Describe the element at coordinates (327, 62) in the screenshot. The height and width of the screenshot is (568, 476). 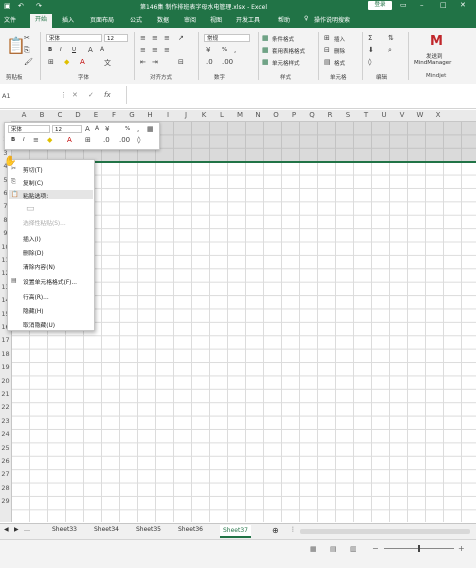
I see `format-cells-icon: ▤` at that location.